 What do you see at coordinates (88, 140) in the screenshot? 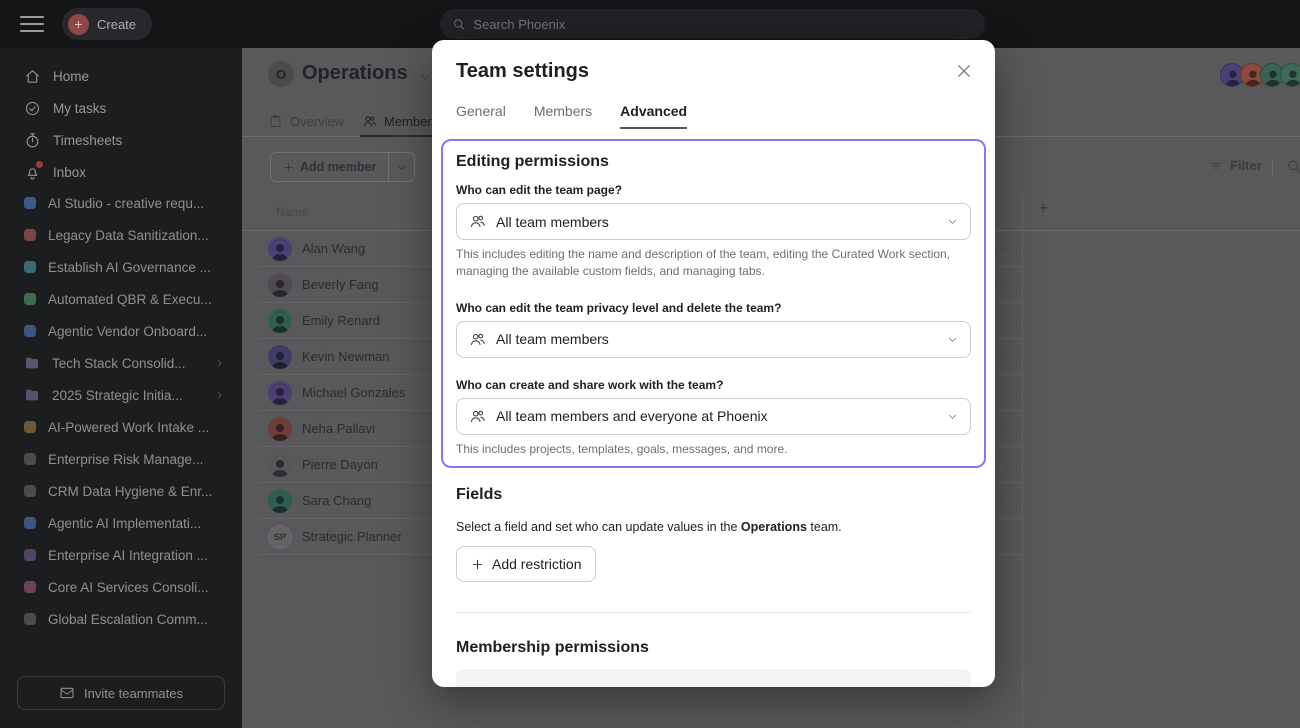
I see `sidebar-item-label: Timesheets` at bounding box center [88, 140].